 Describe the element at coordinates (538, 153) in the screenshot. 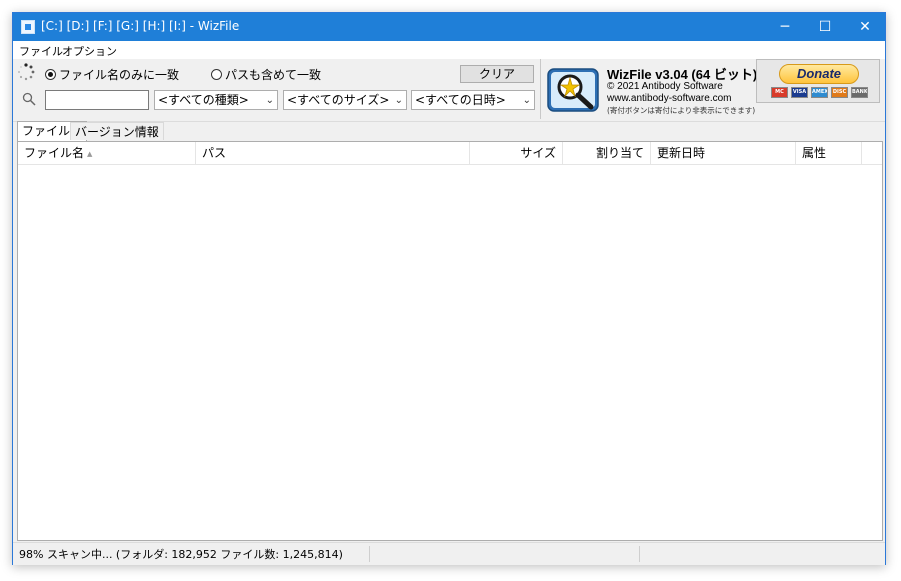

I see `column-size-label: サイズ` at that location.